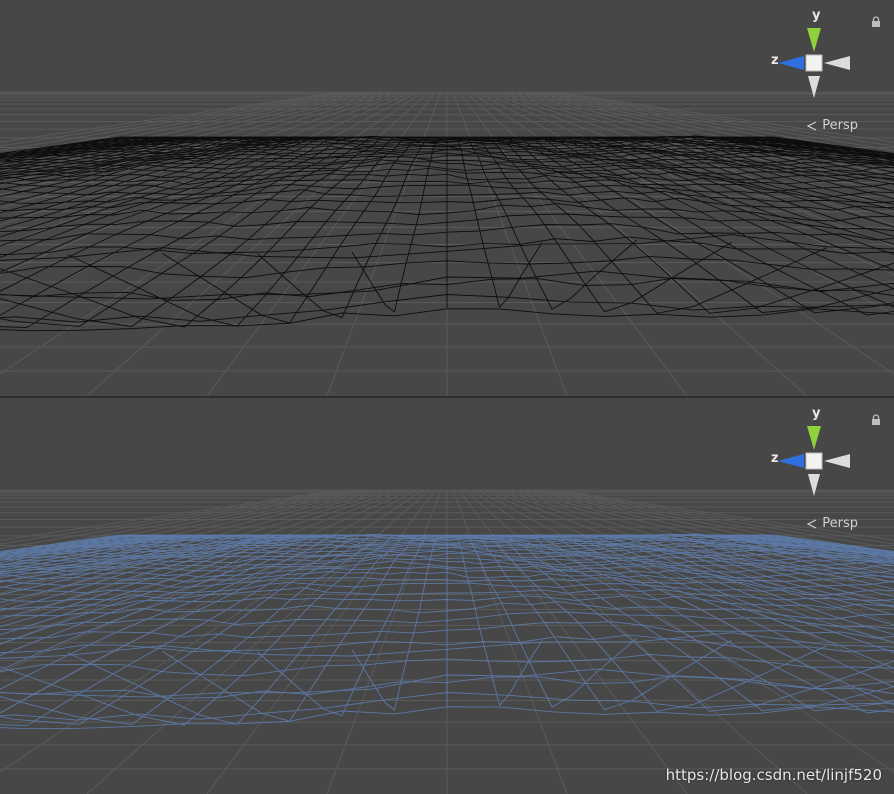  Describe the element at coordinates (773, 775) in the screenshot. I see `watermark-text: https://blog.csdn.net/linjf520` at that location.